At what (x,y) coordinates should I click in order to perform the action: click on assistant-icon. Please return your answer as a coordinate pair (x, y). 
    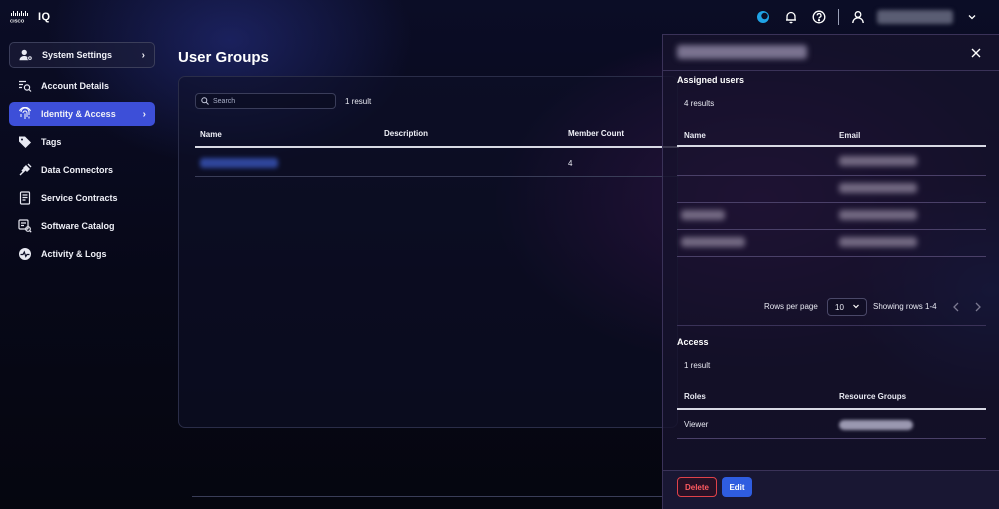
    Looking at the image, I should click on (763, 17).